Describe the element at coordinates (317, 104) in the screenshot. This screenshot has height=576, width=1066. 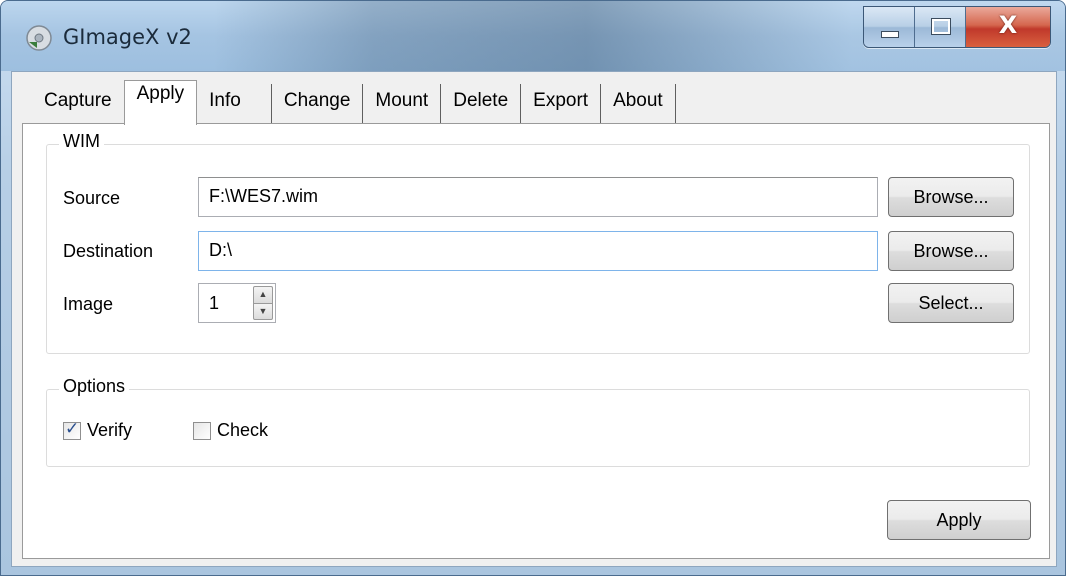
I see `tab-change: Change` at that location.